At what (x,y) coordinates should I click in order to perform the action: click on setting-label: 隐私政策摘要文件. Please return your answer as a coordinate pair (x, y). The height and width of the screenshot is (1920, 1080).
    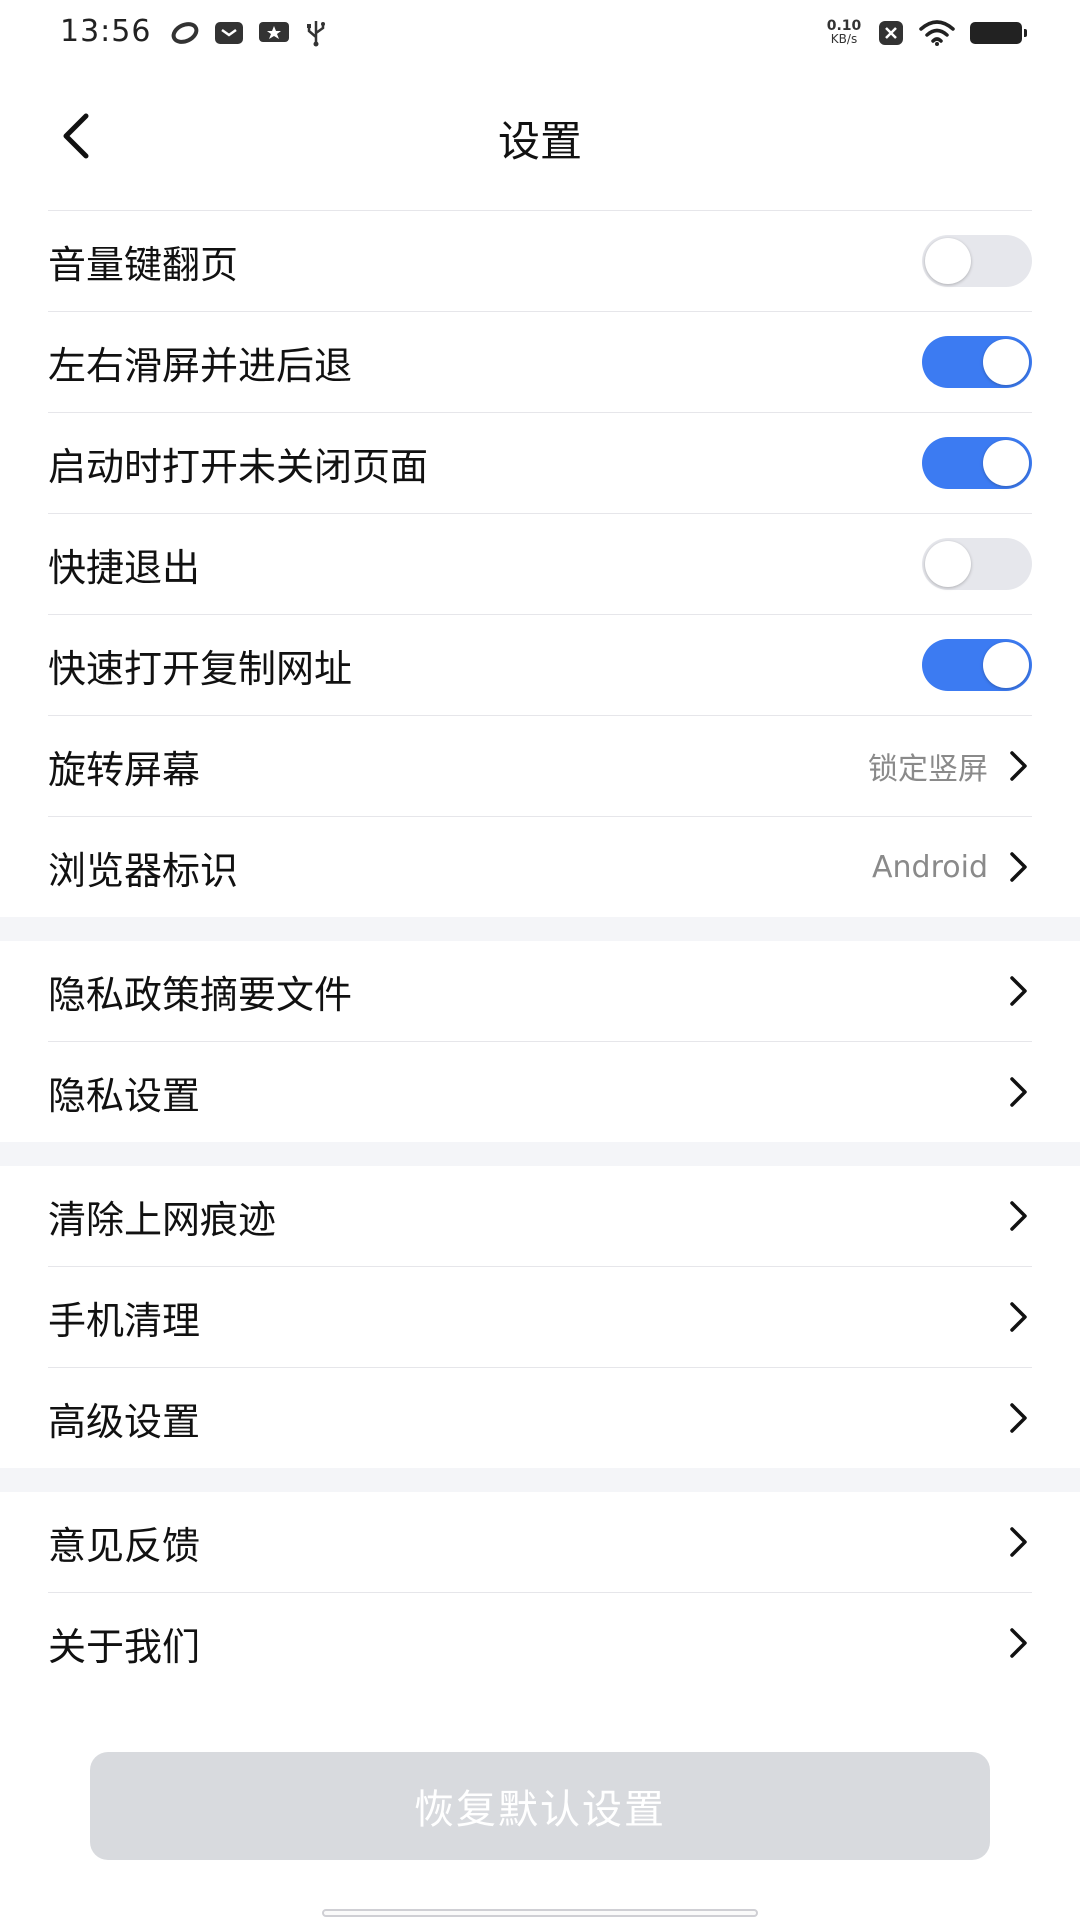
    Looking at the image, I should click on (200, 994).